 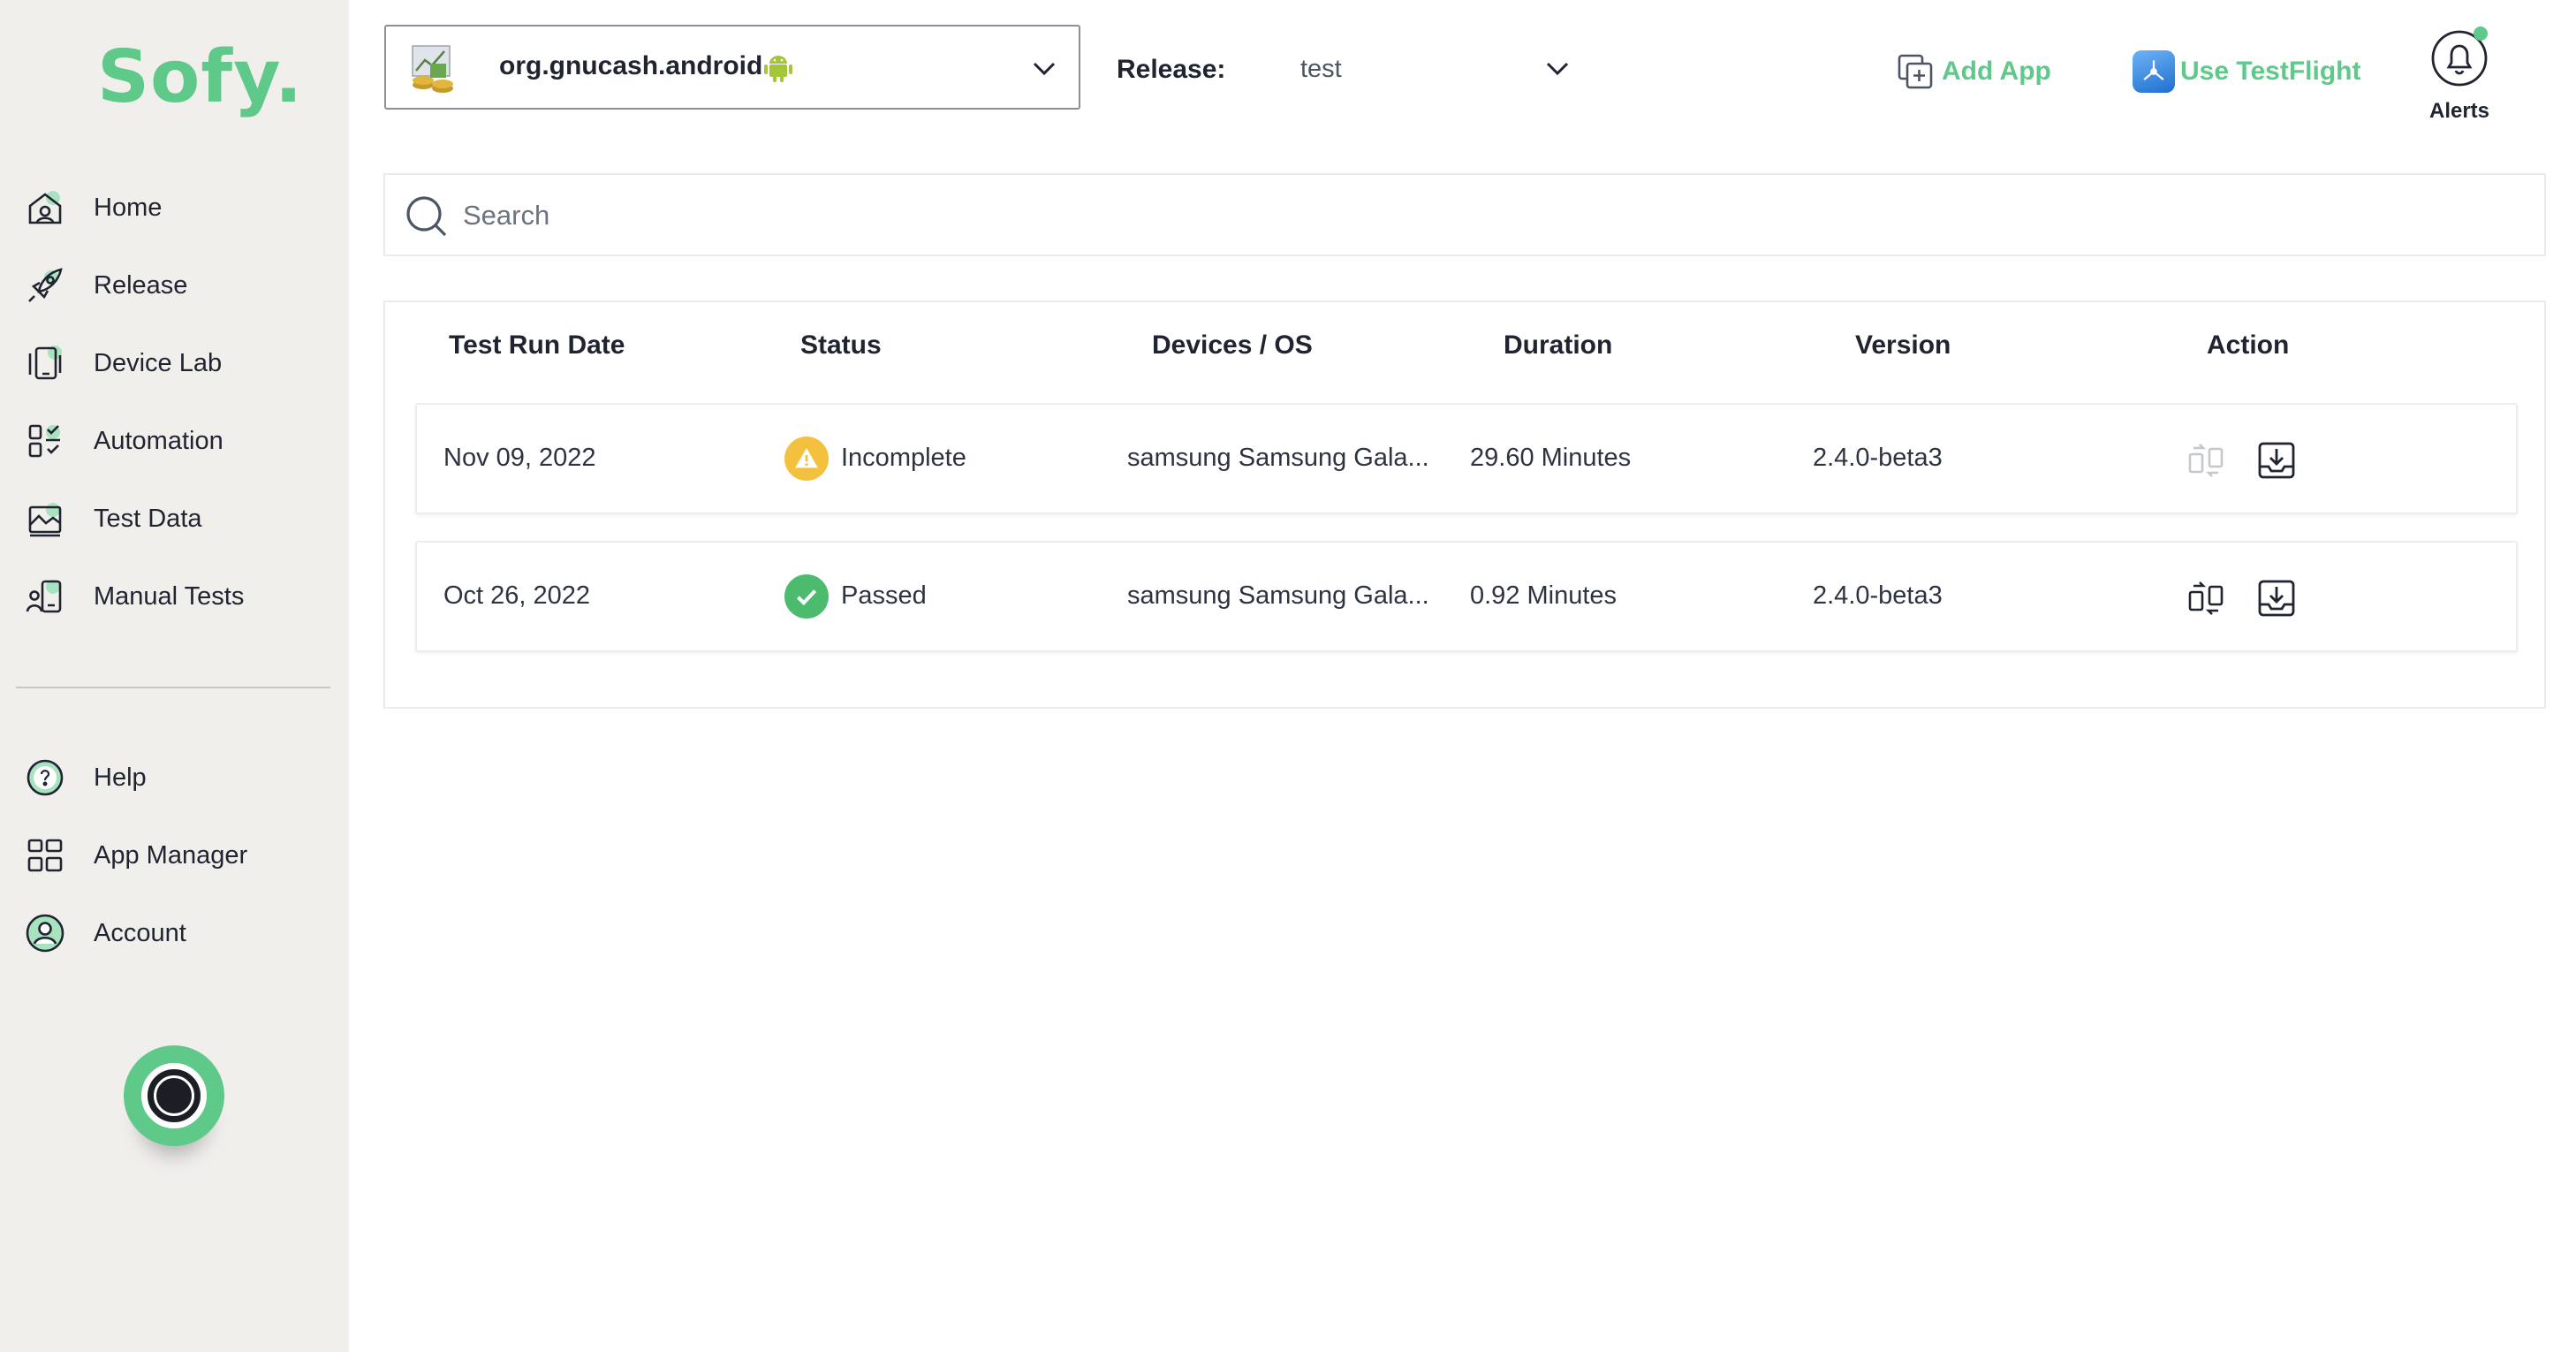 I want to click on sidebar-item-device-lab: Device Lab, so click(x=123, y=363).